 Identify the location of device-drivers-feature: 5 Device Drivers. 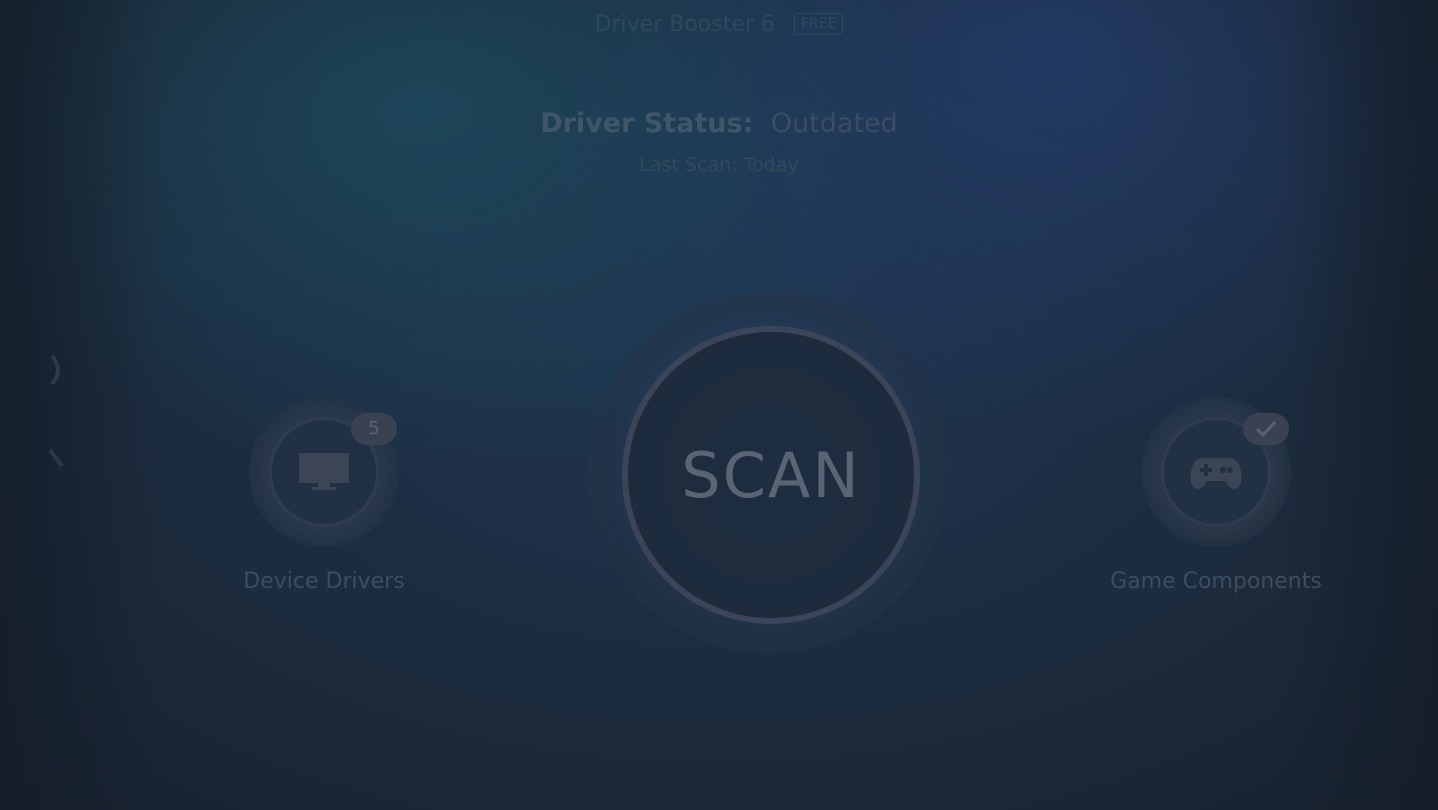
(324, 495).